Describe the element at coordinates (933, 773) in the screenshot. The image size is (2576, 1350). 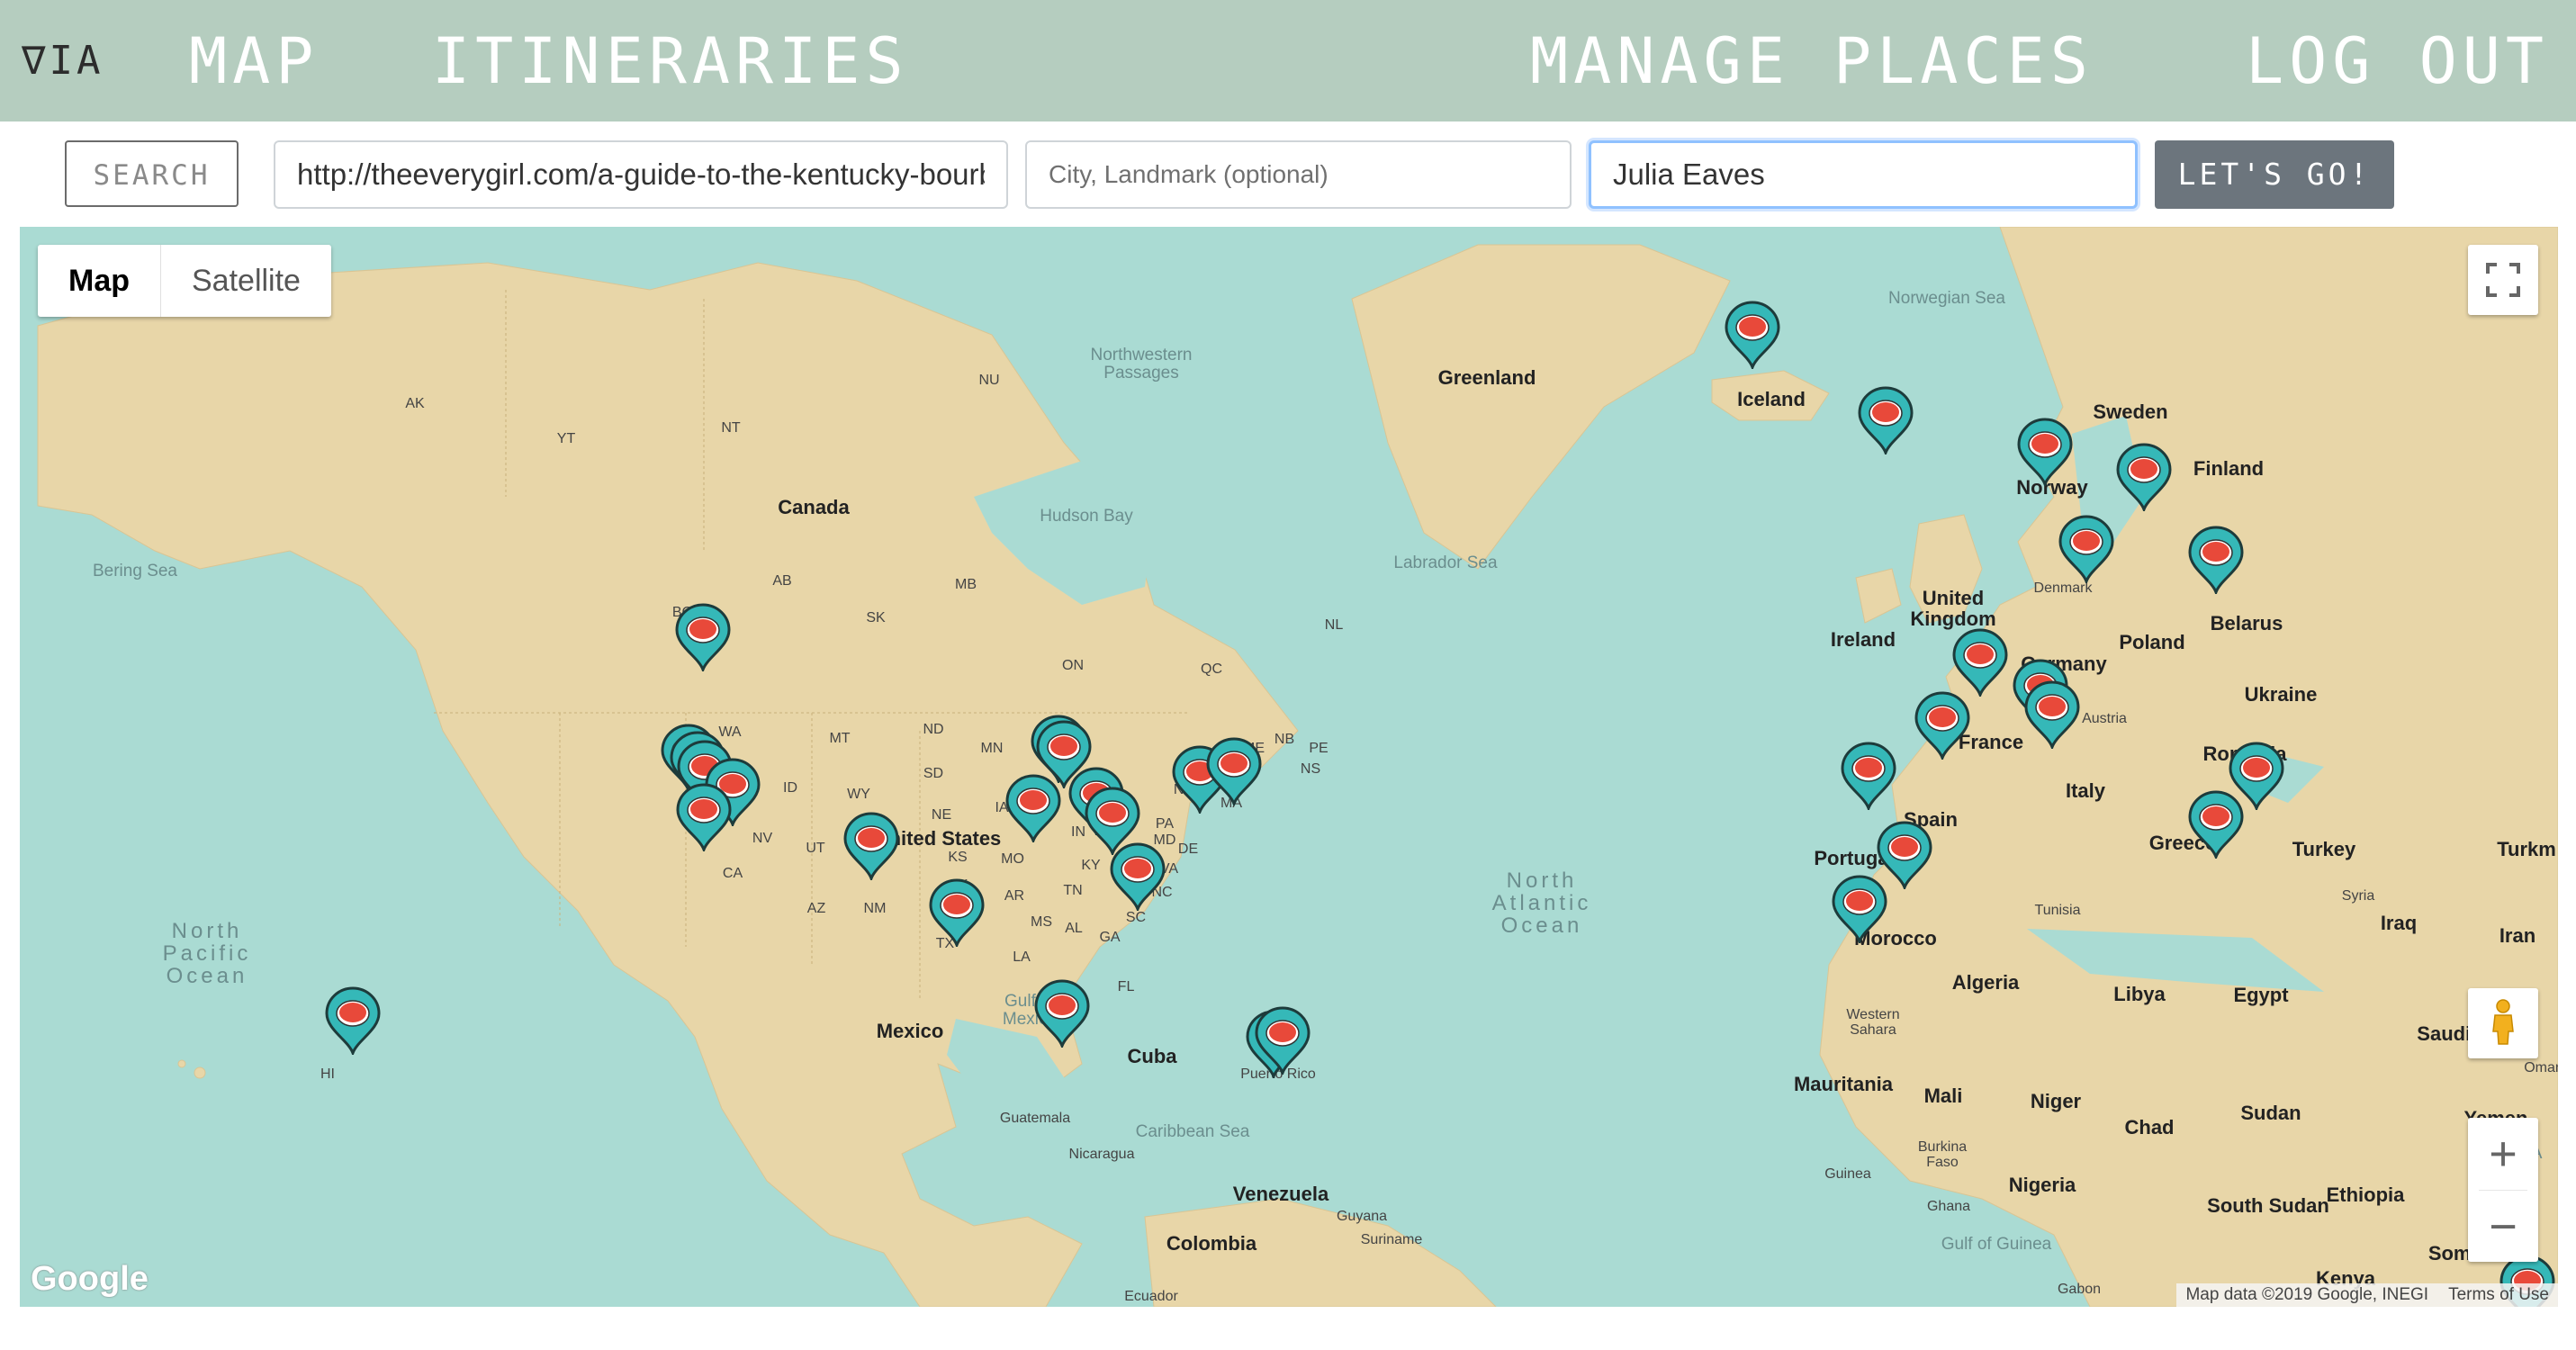
I see `map-label-sd: SD` at that location.